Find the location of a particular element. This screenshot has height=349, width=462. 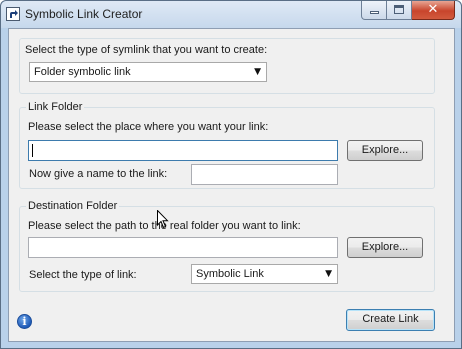

link-name-input is located at coordinates (264, 174).